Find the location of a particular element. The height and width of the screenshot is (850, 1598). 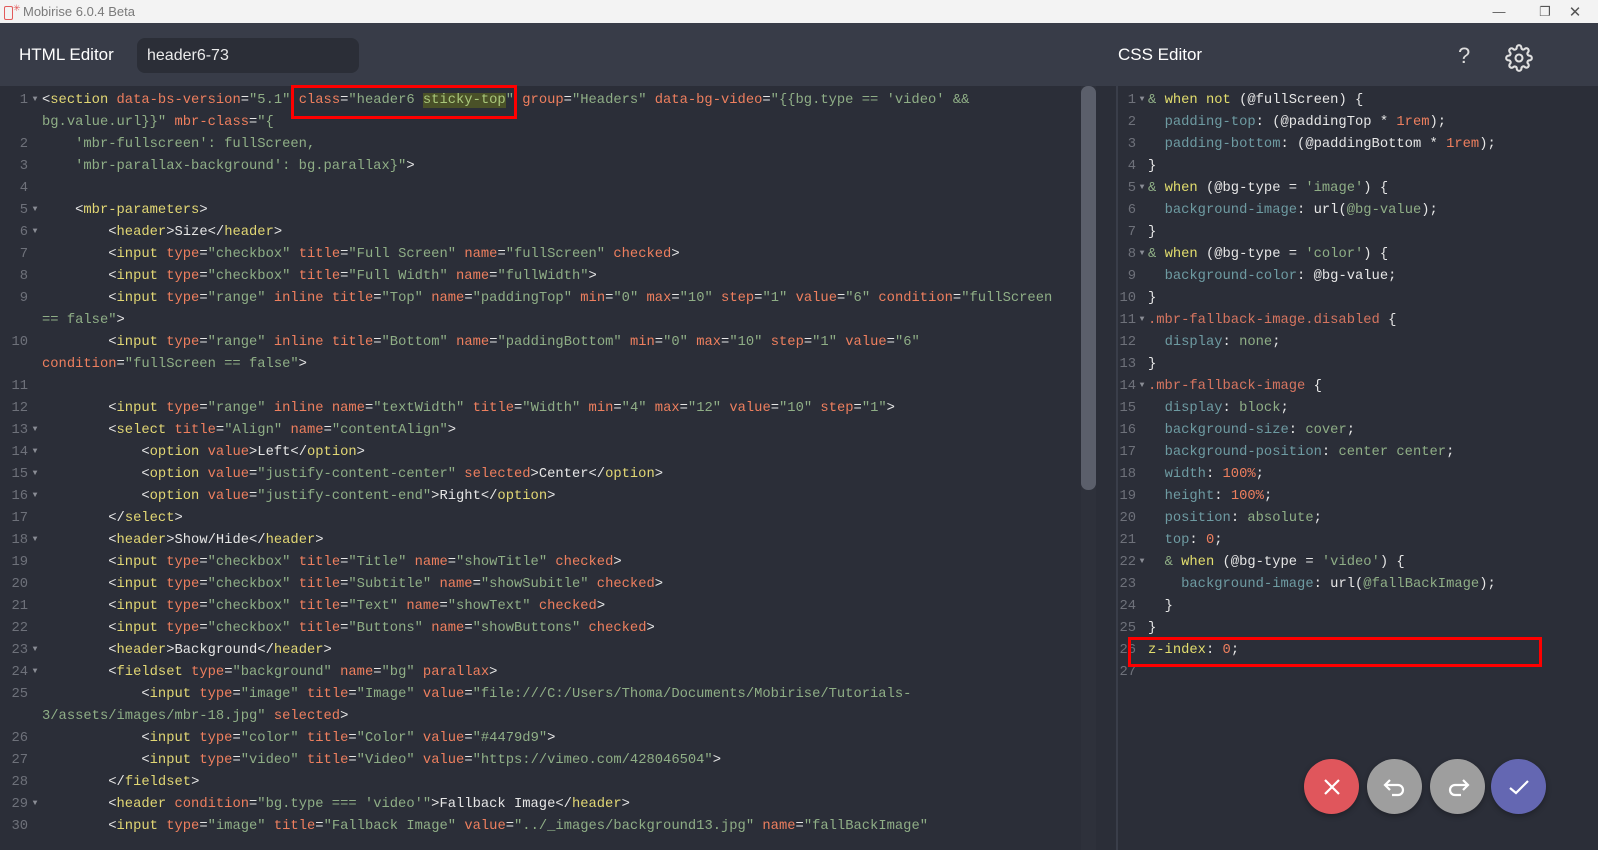

code-token: } is located at coordinates (1160, 606).